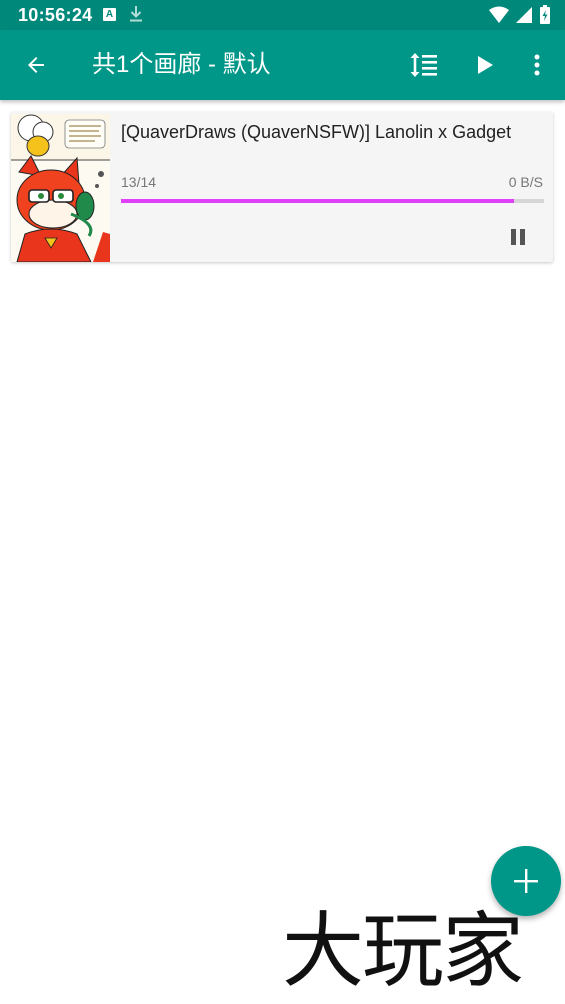 The width and height of the screenshot is (565, 1004). I want to click on play-button, so click(485, 65).